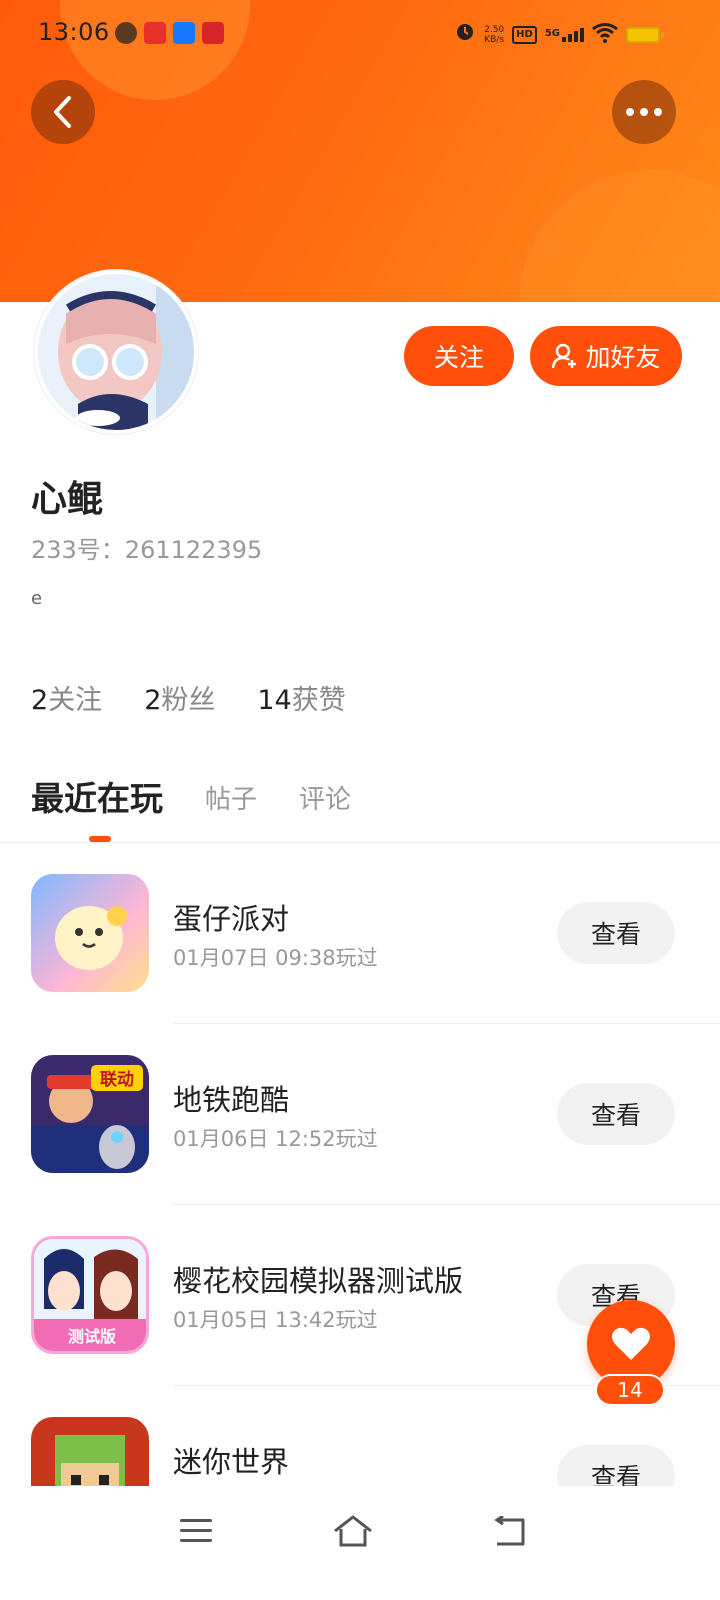 This screenshot has height=1600, width=720. I want to click on follow-button: 关注, so click(459, 356).